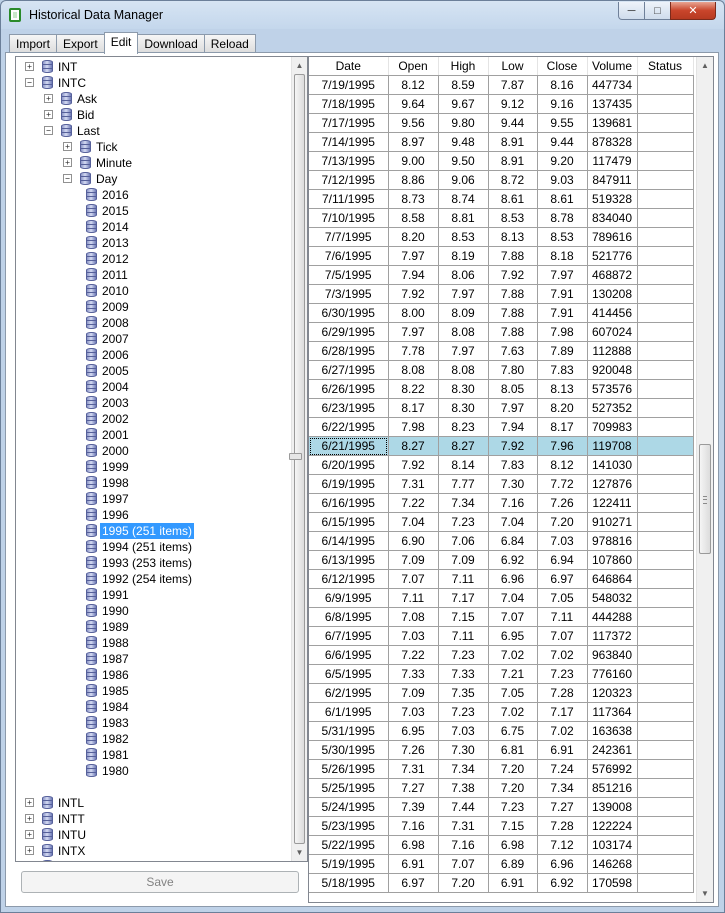 The height and width of the screenshot is (913, 725). What do you see at coordinates (153, 595) in the screenshot?
I see `tree-node: 1991` at bounding box center [153, 595].